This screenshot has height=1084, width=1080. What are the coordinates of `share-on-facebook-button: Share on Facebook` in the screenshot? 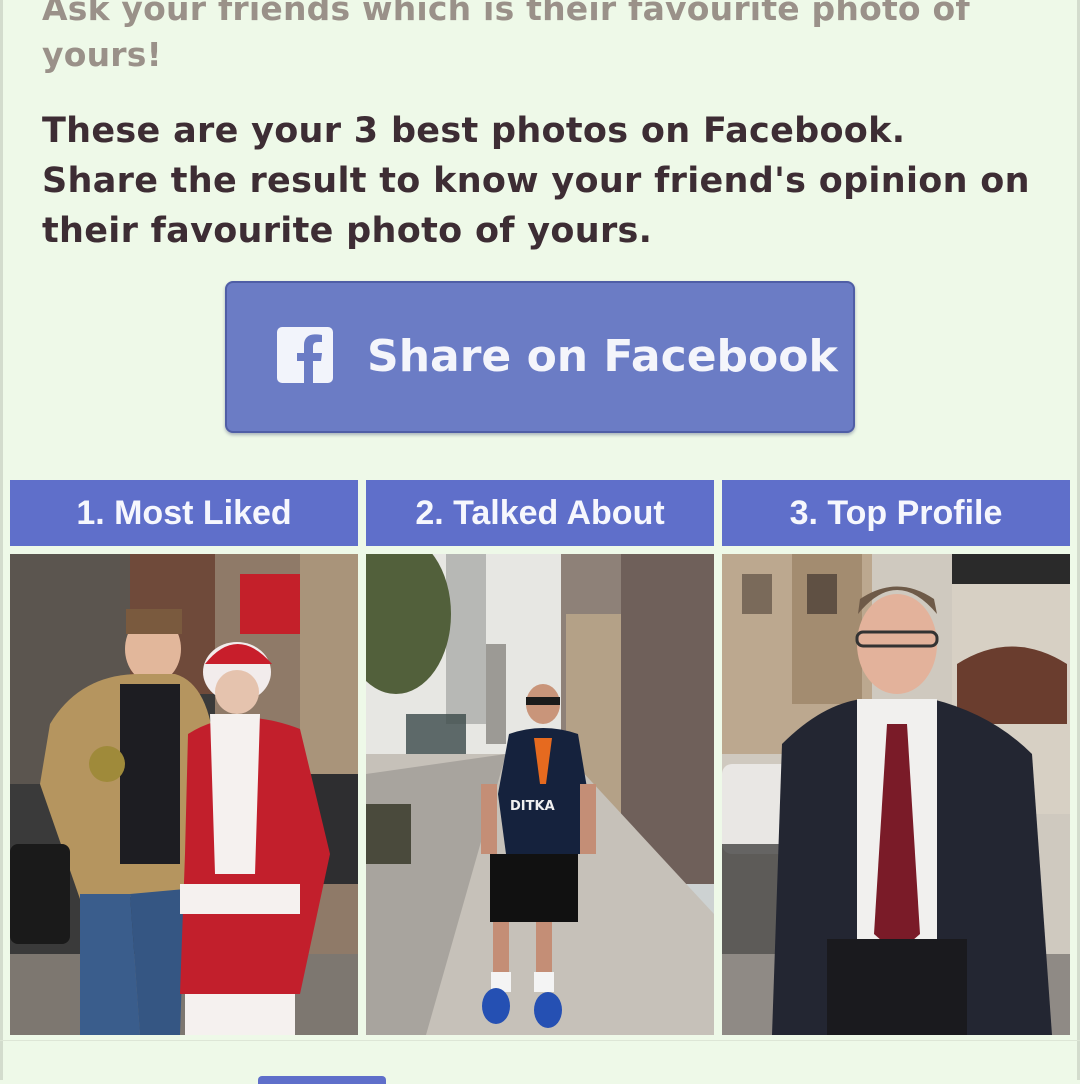 It's located at (540, 357).